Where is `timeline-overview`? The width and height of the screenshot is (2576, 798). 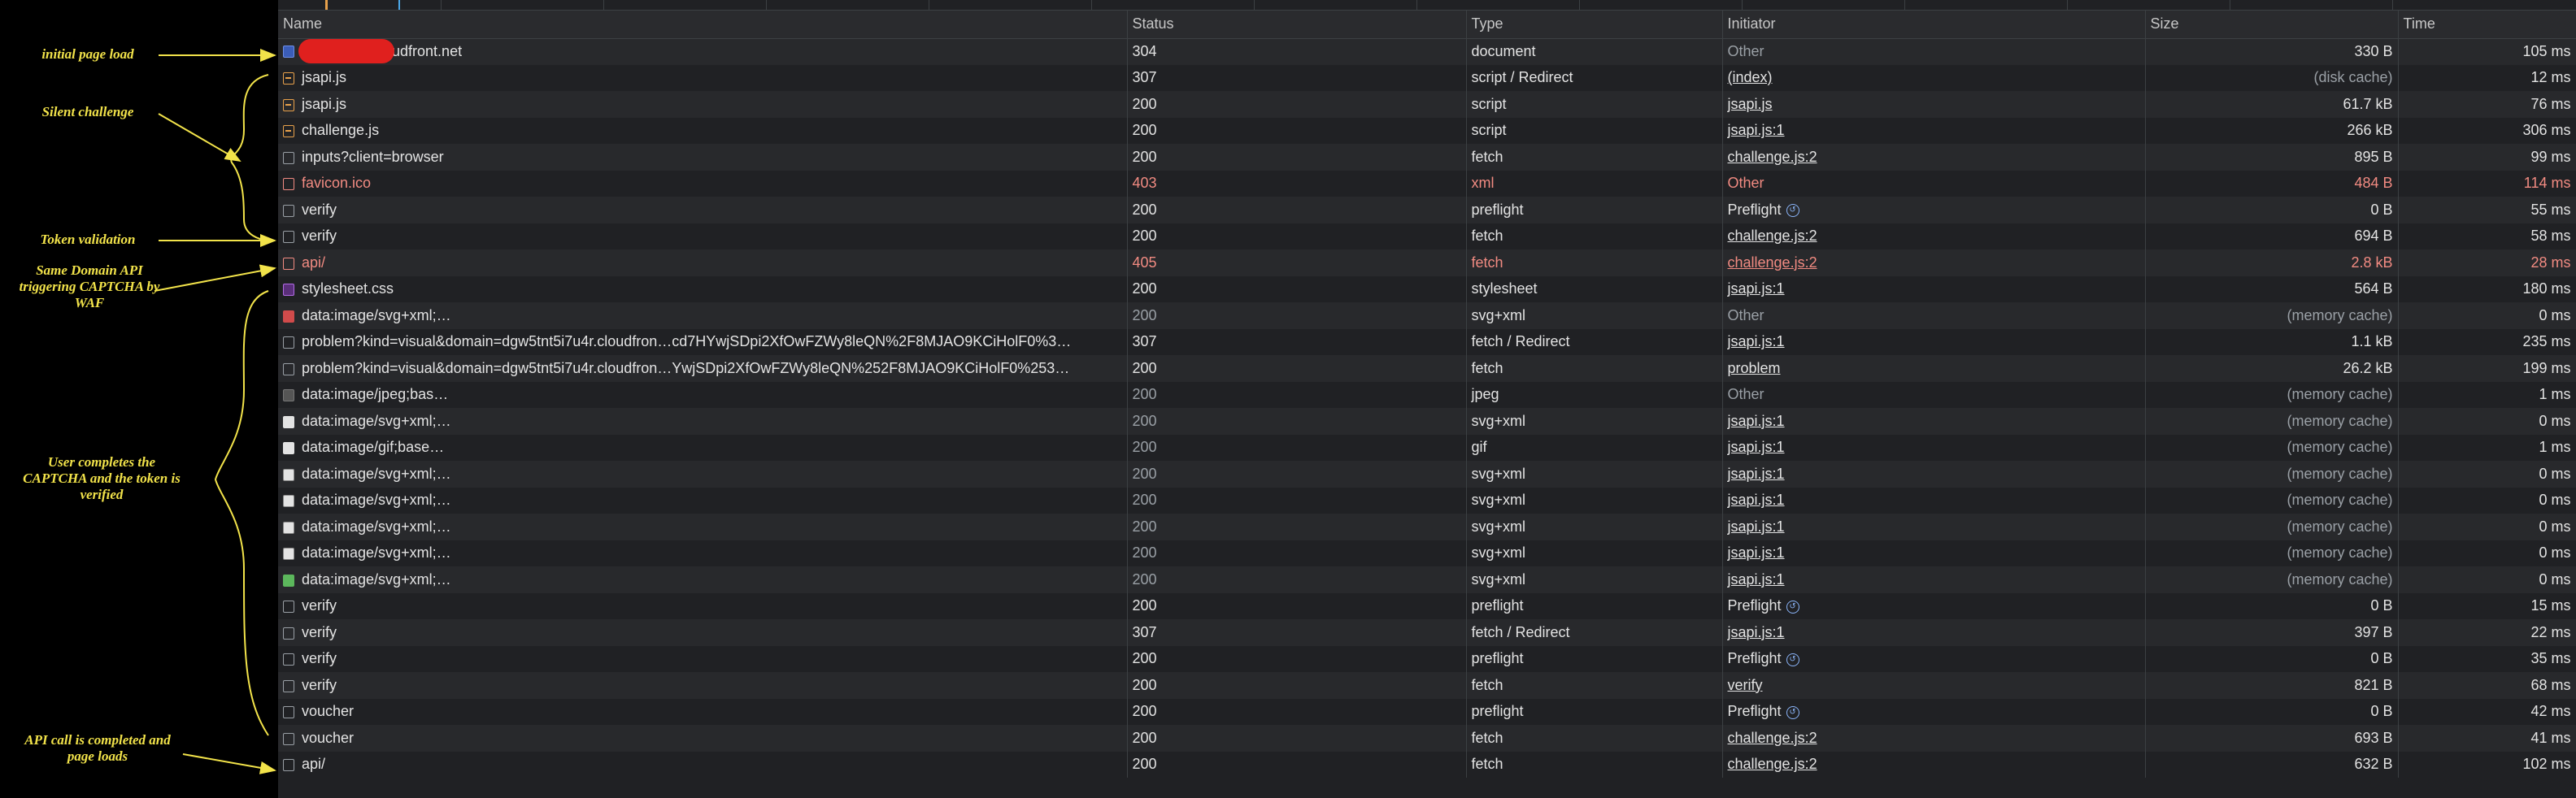 timeline-overview is located at coordinates (1427, 5).